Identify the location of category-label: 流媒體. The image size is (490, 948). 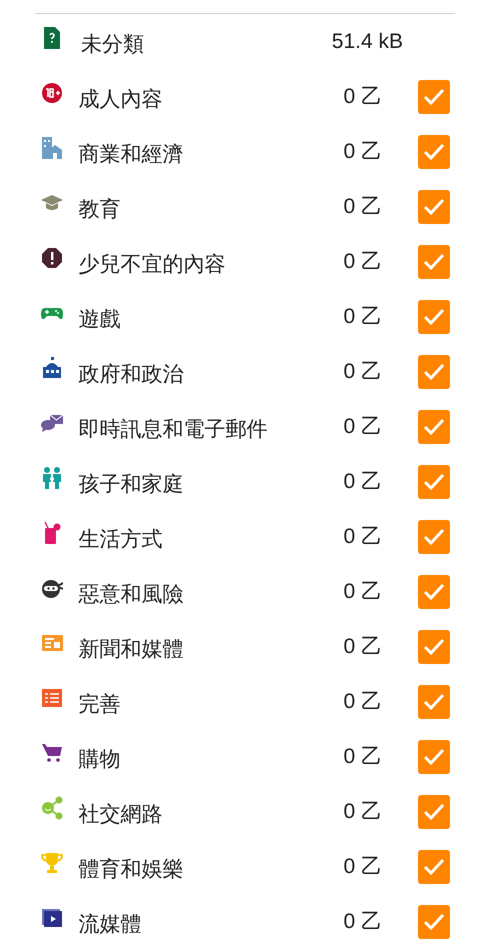
(110, 925).